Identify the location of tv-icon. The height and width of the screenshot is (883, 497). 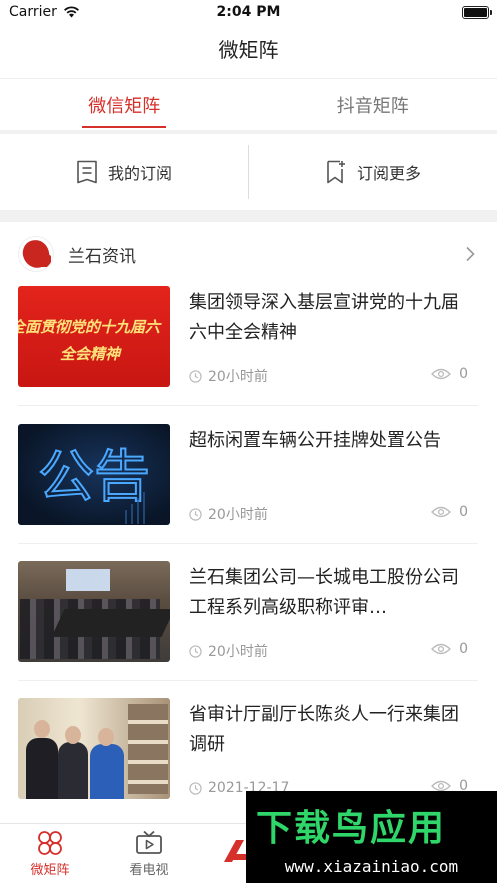
(149, 842).